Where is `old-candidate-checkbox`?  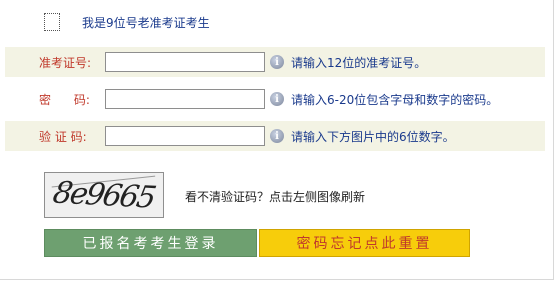
old-candidate-checkbox is located at coordinates (52, 22).